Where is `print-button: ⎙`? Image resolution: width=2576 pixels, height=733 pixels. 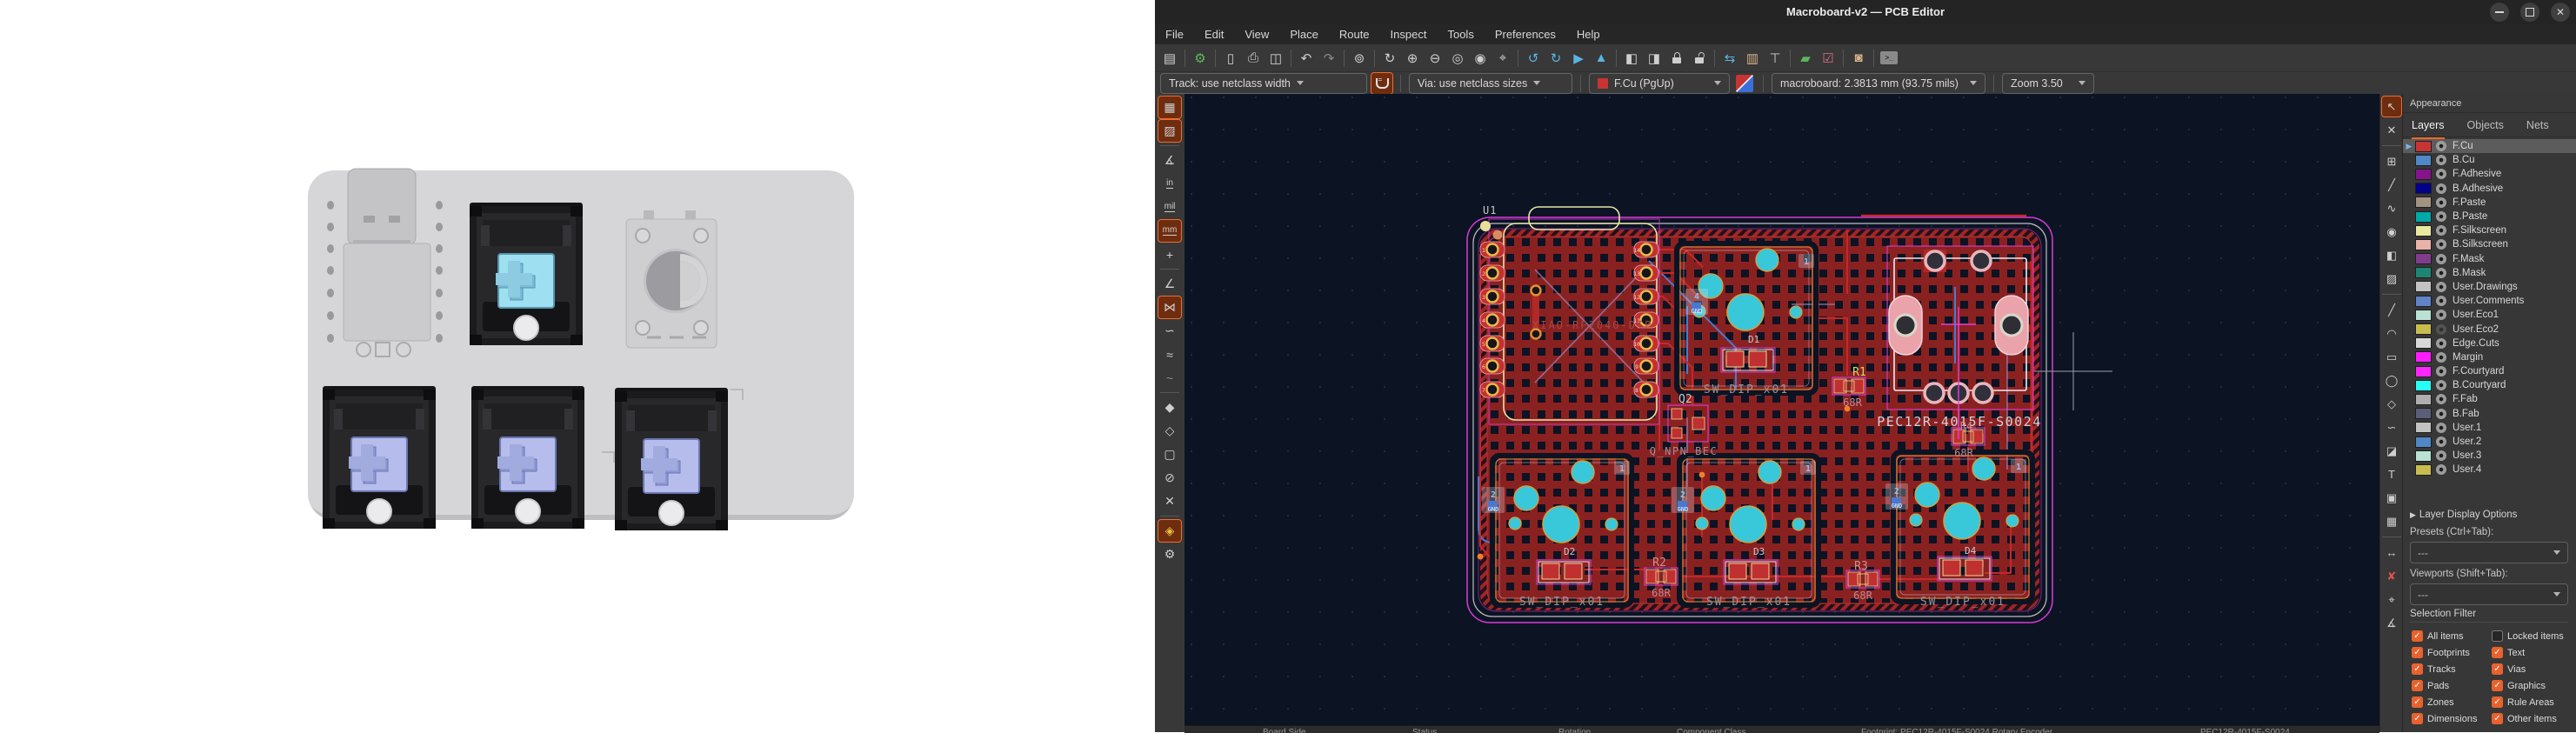
print-button: ⎙ is located at coordinates (1253, 59).